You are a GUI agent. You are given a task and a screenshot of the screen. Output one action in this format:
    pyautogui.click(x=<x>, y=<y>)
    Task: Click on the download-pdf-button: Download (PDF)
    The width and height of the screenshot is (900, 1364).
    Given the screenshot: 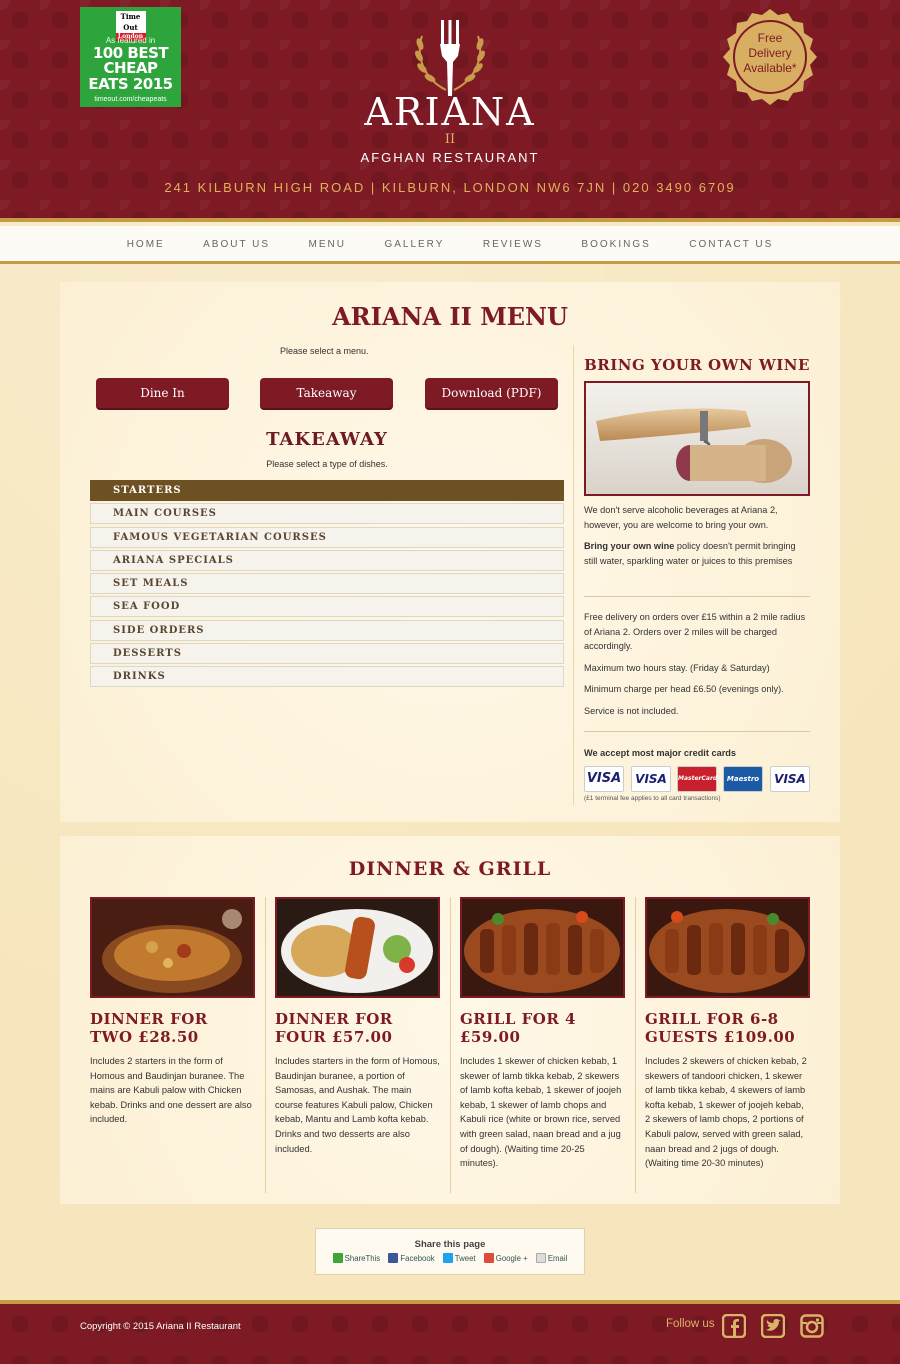 What is the action you would take?
    pyautogui.click(x=491, y=393)
    